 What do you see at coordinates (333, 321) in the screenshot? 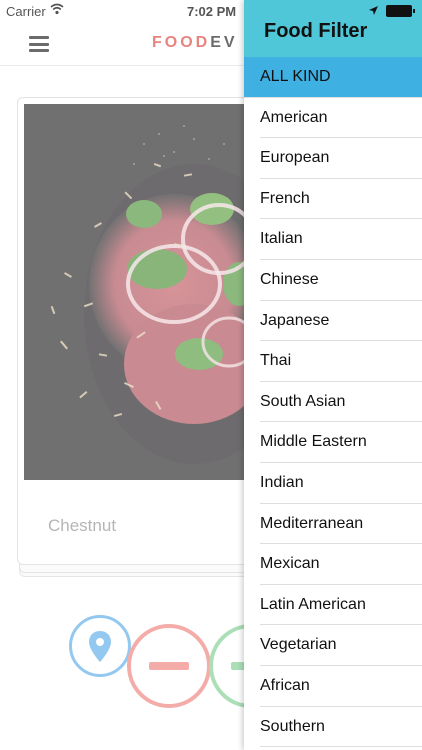
I see `filter-item-japanese: Japanese` at bounding box center [333, 321].